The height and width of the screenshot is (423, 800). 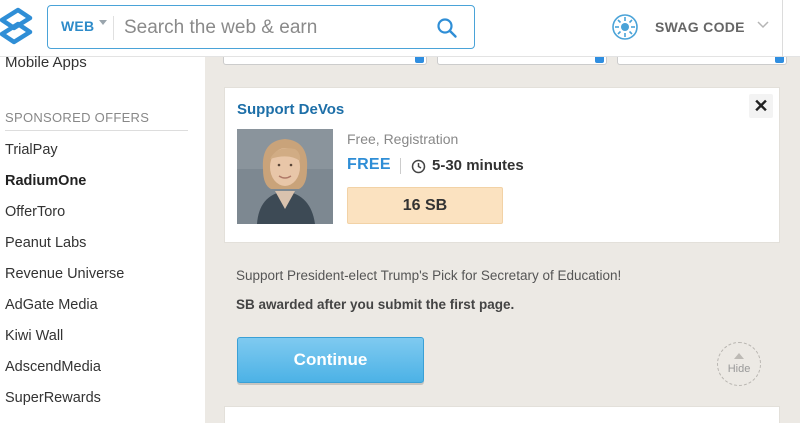 I want to click on sidebar-item-trialpay: TrialPay, so click(x=31, y=150).